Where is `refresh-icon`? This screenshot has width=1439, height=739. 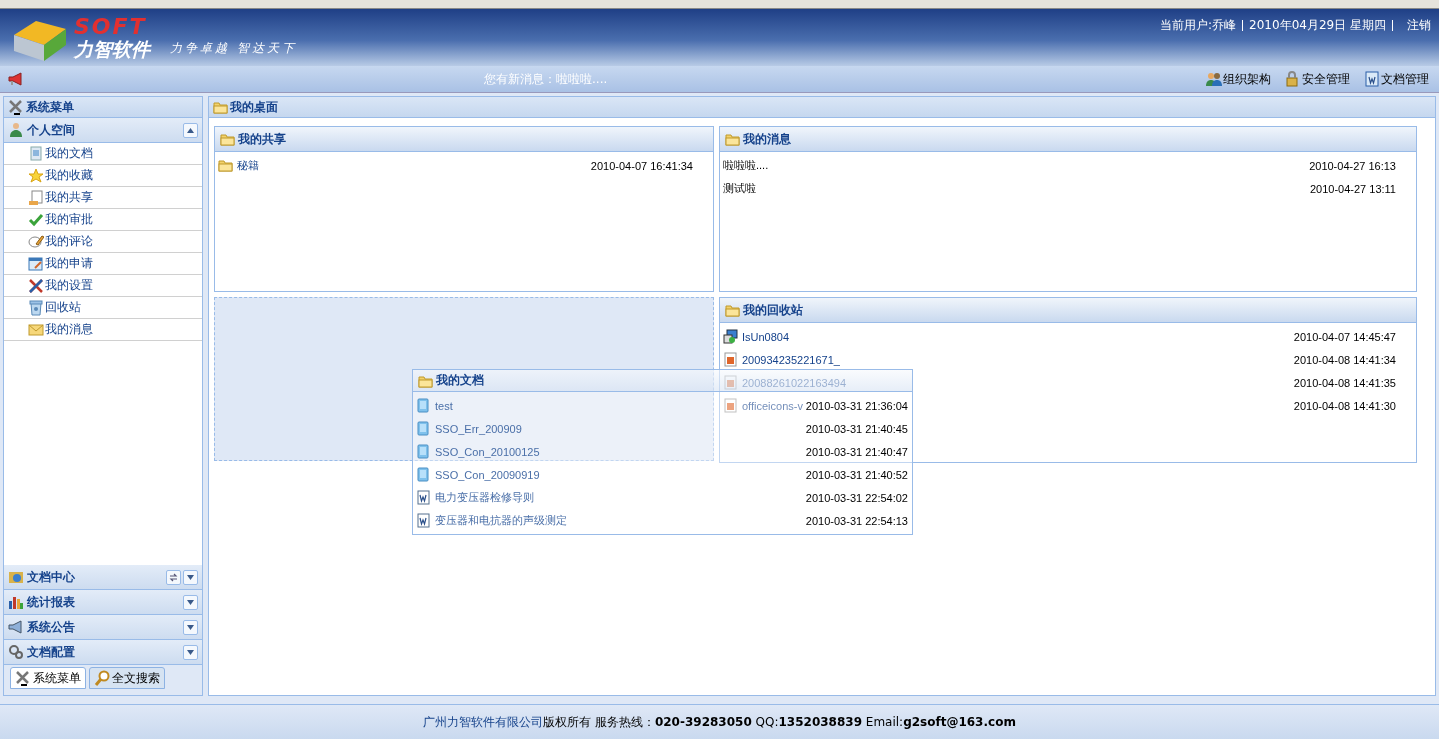
refresh-icon is located at coordinates (173, 577).